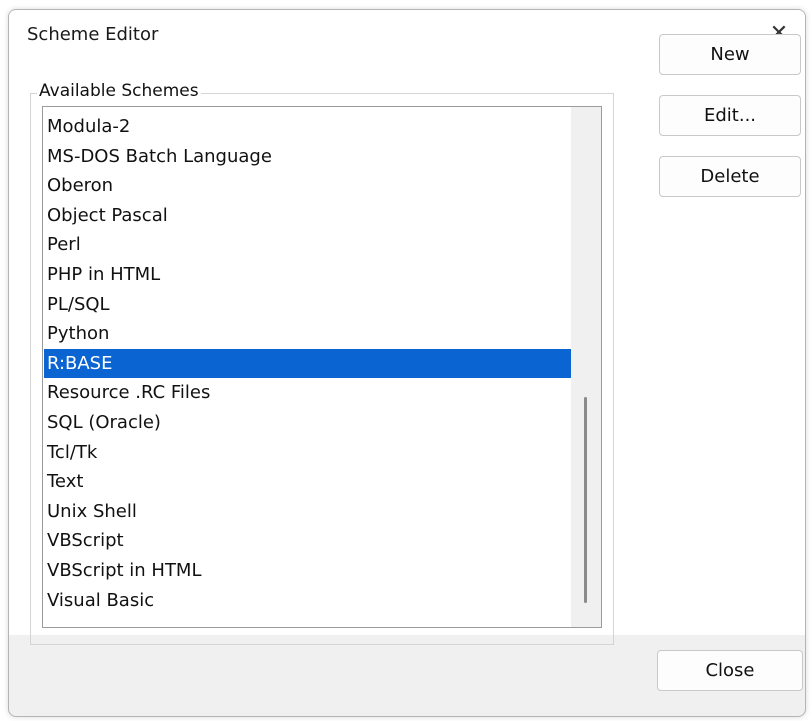  Describe the element at coordinates (314, 512) in the screenshot. I see `list-item: Unix Shell` at that location.